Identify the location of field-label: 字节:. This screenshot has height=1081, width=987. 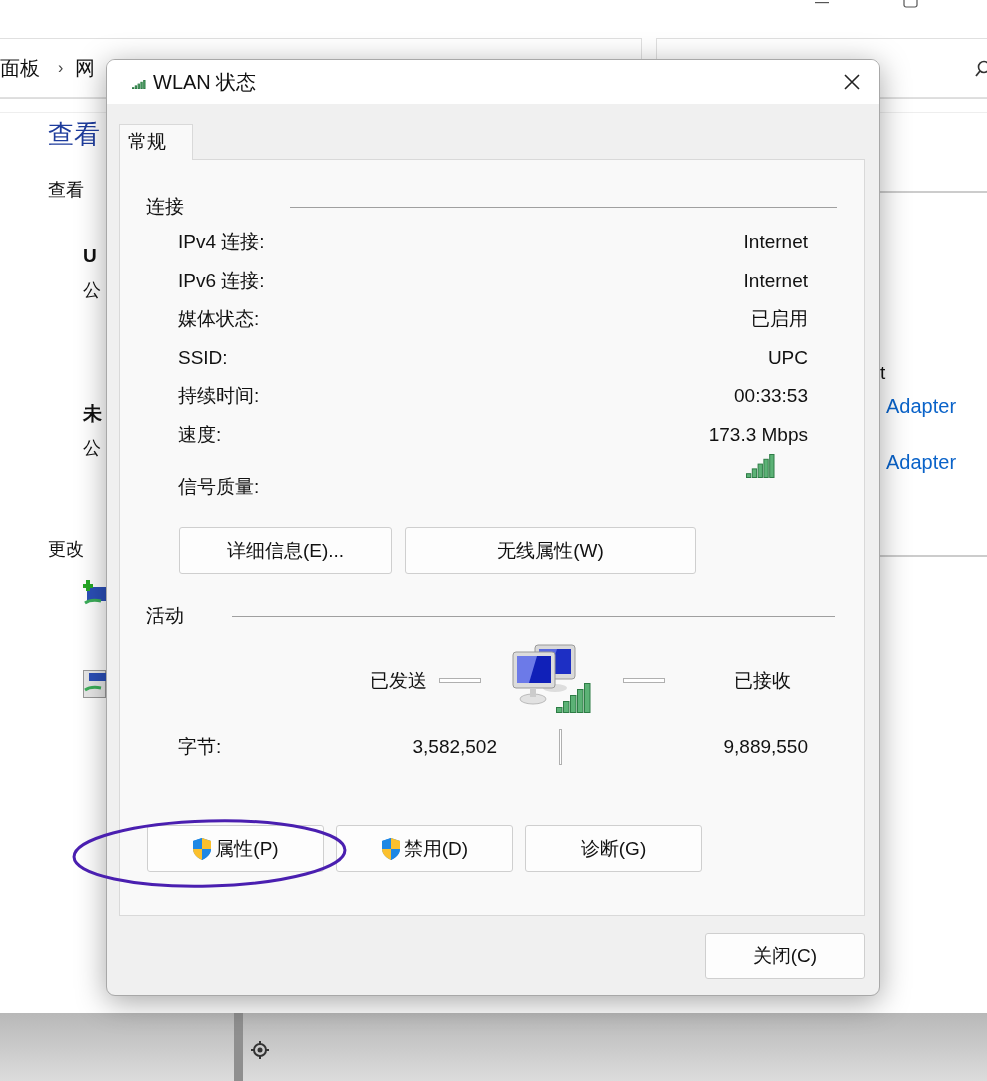
(200, 747).